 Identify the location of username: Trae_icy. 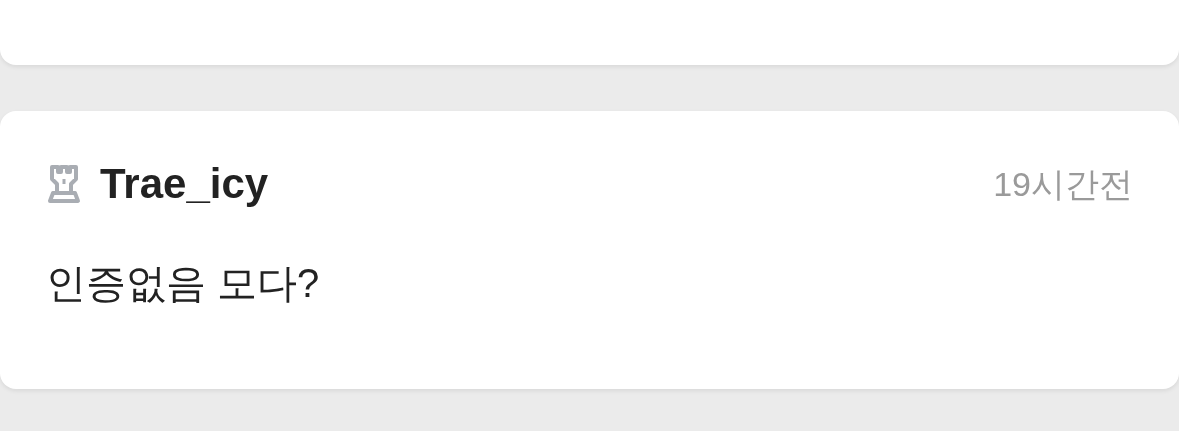
(184, 184).